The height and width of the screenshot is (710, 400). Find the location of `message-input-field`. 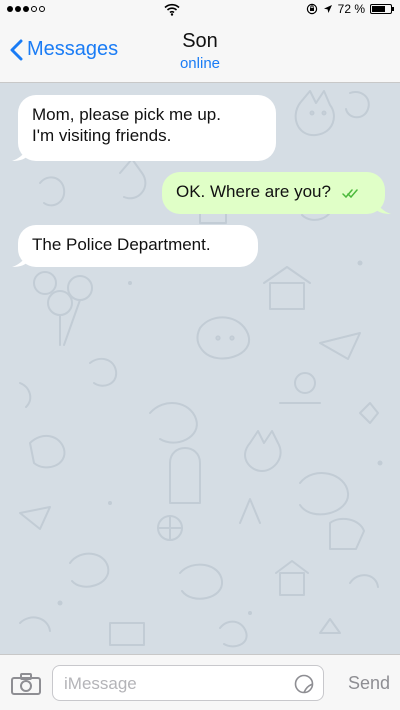

message-input-field is located at coordinates (188, 683).